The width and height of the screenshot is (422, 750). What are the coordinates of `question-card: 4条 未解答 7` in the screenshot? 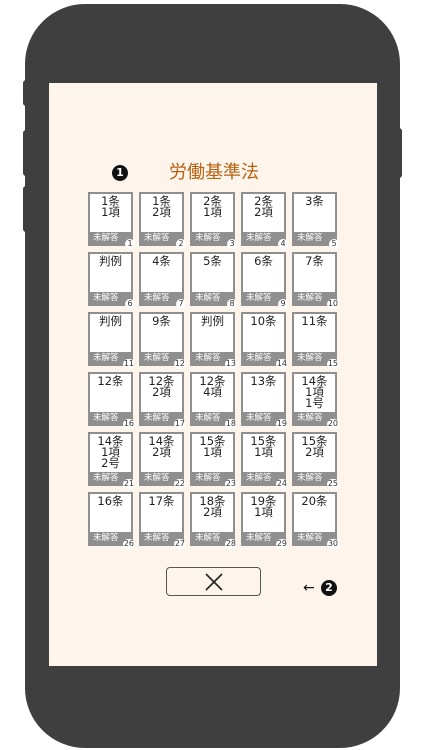 It's located at (162, 280).